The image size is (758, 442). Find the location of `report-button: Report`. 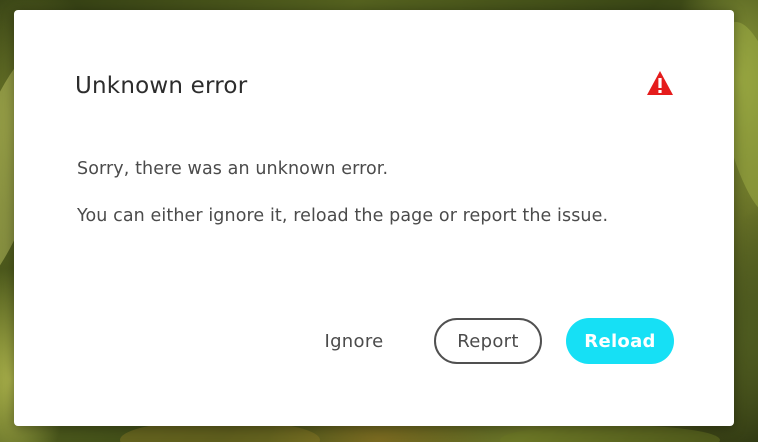

report-button: Report is located at coordinates (488, 341).